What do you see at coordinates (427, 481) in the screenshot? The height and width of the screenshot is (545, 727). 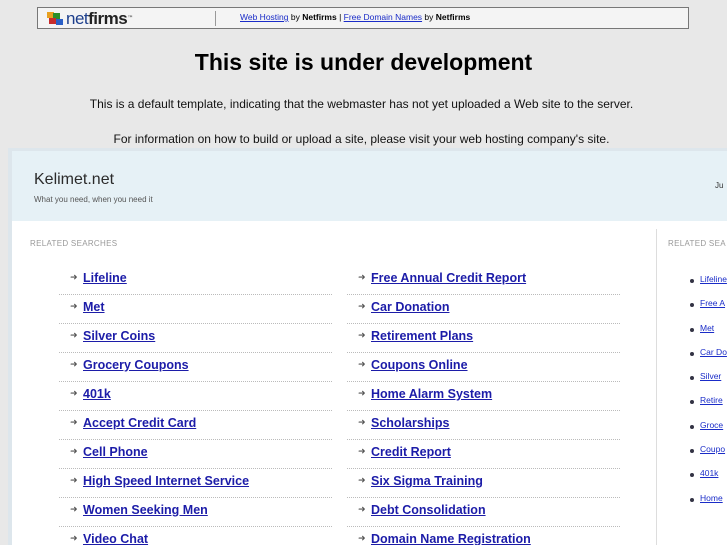 I see `related-link: Six Sigma Training` at bounding box center [427, 481].